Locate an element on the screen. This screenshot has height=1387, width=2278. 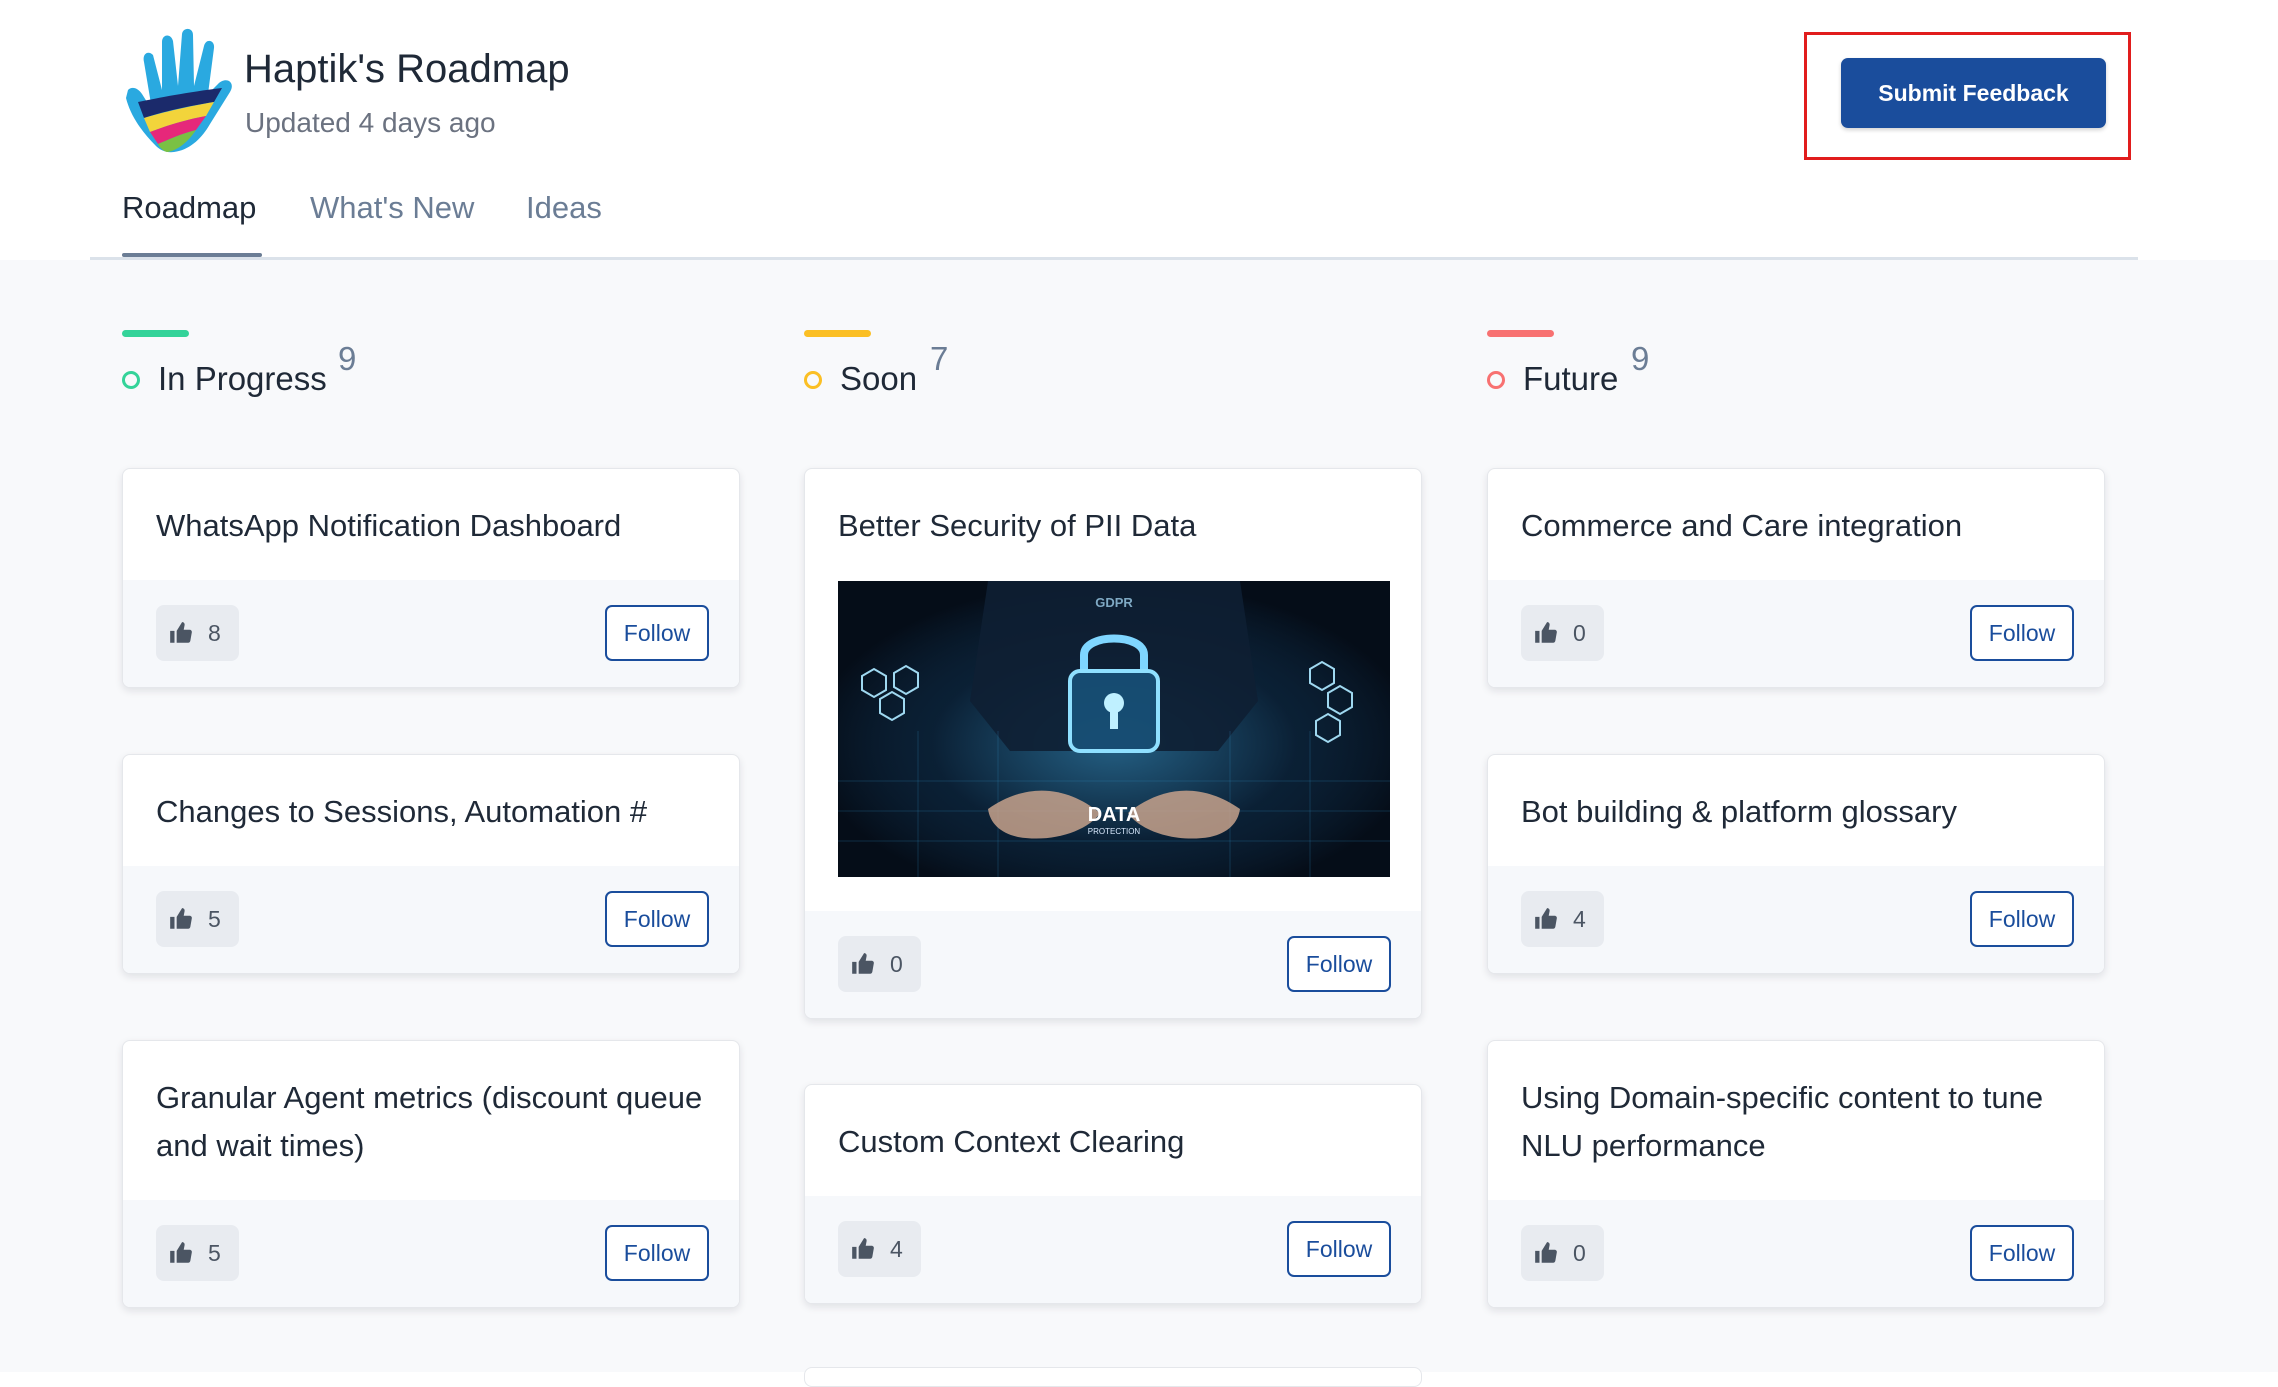
tab-label: What's New is located at coordinates (392, 207).